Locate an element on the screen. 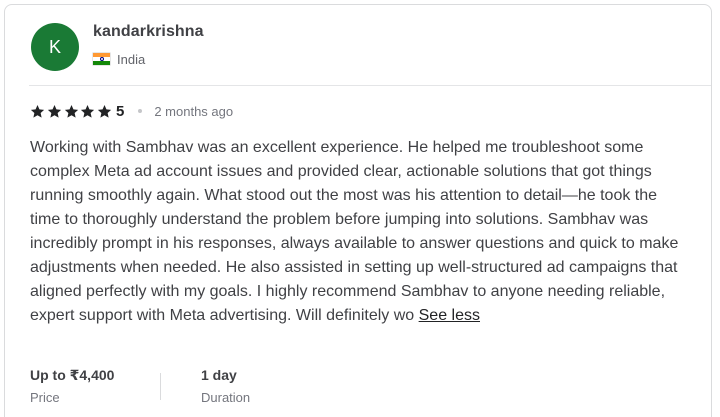  review-time: 2 months ago is located at coordinates (194, 111).